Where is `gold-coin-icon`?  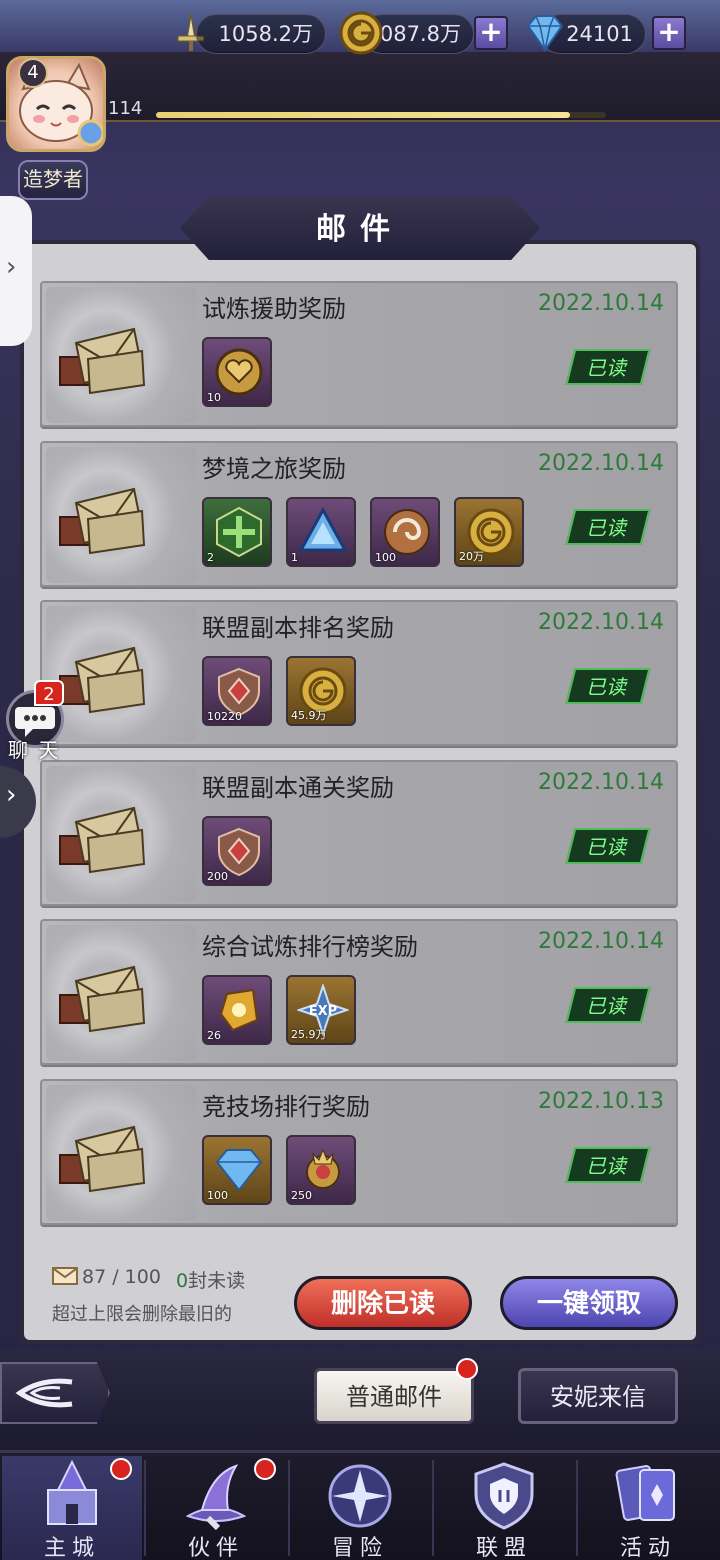
gold-coin-icon is located at coordinates (361, 33).